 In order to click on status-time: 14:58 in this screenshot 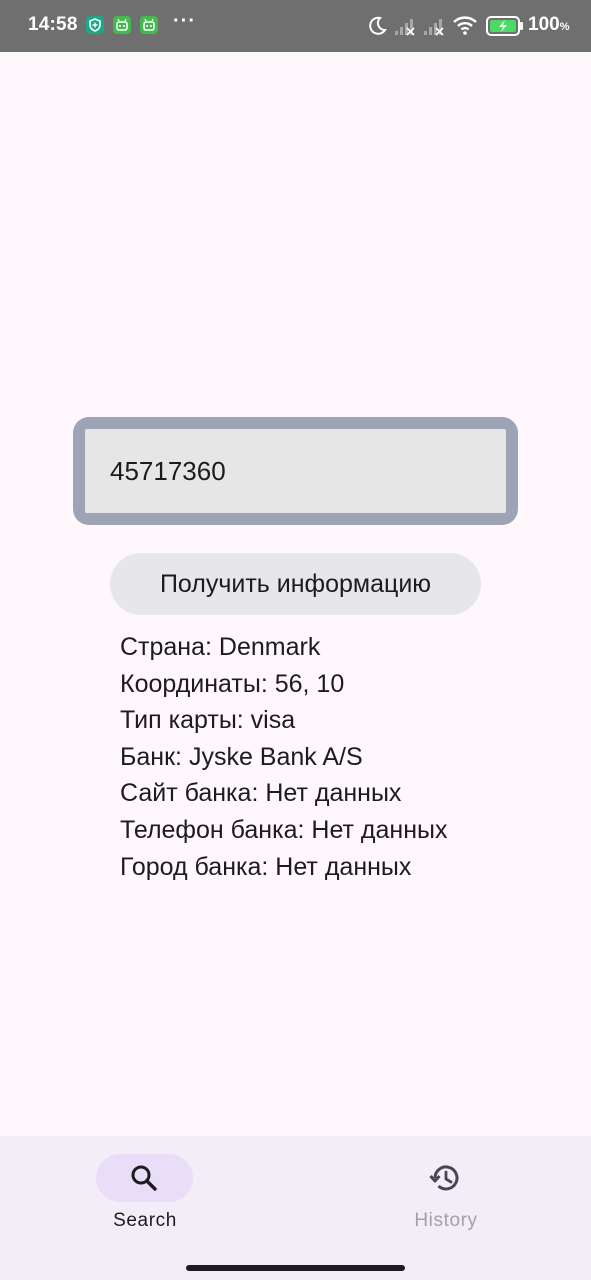, I will do `click(53, 24)`.